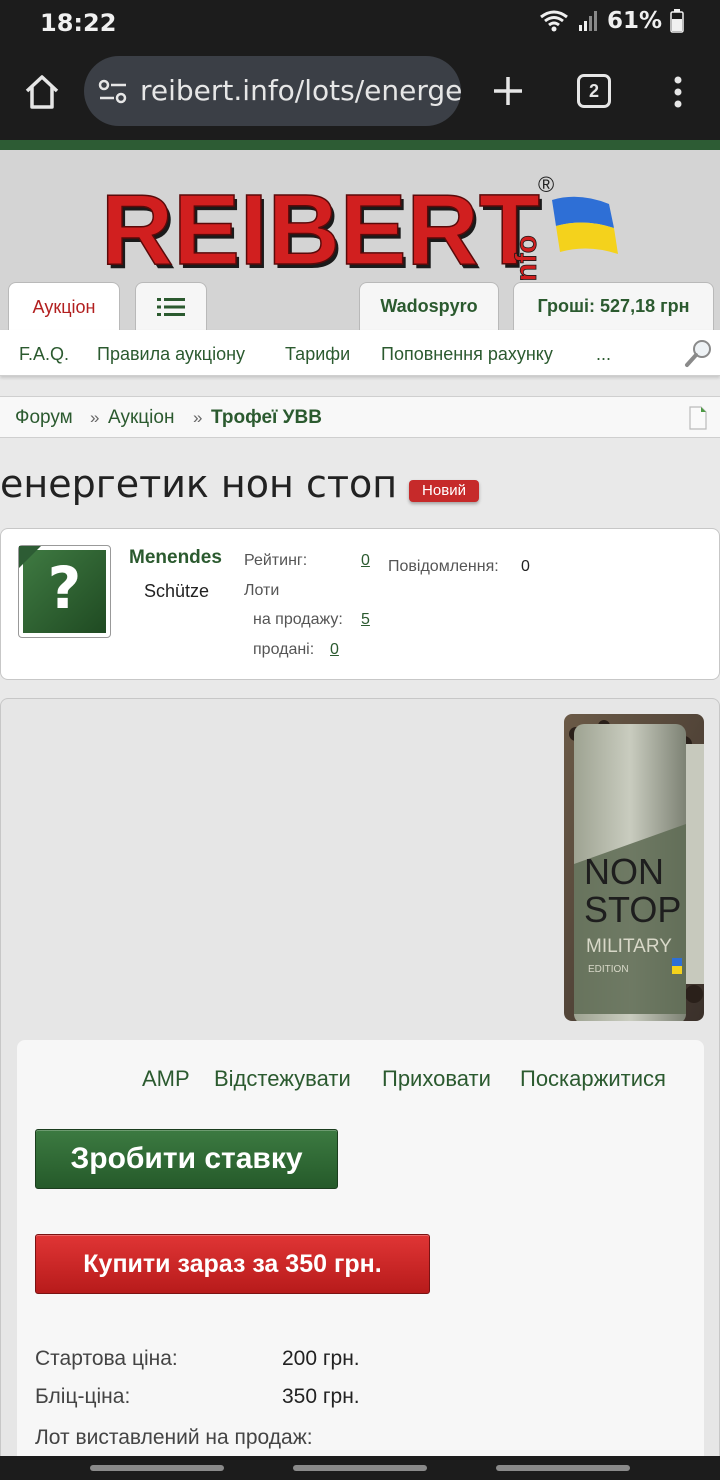  I want to click on nav-home-handle, so click(360, 1468).